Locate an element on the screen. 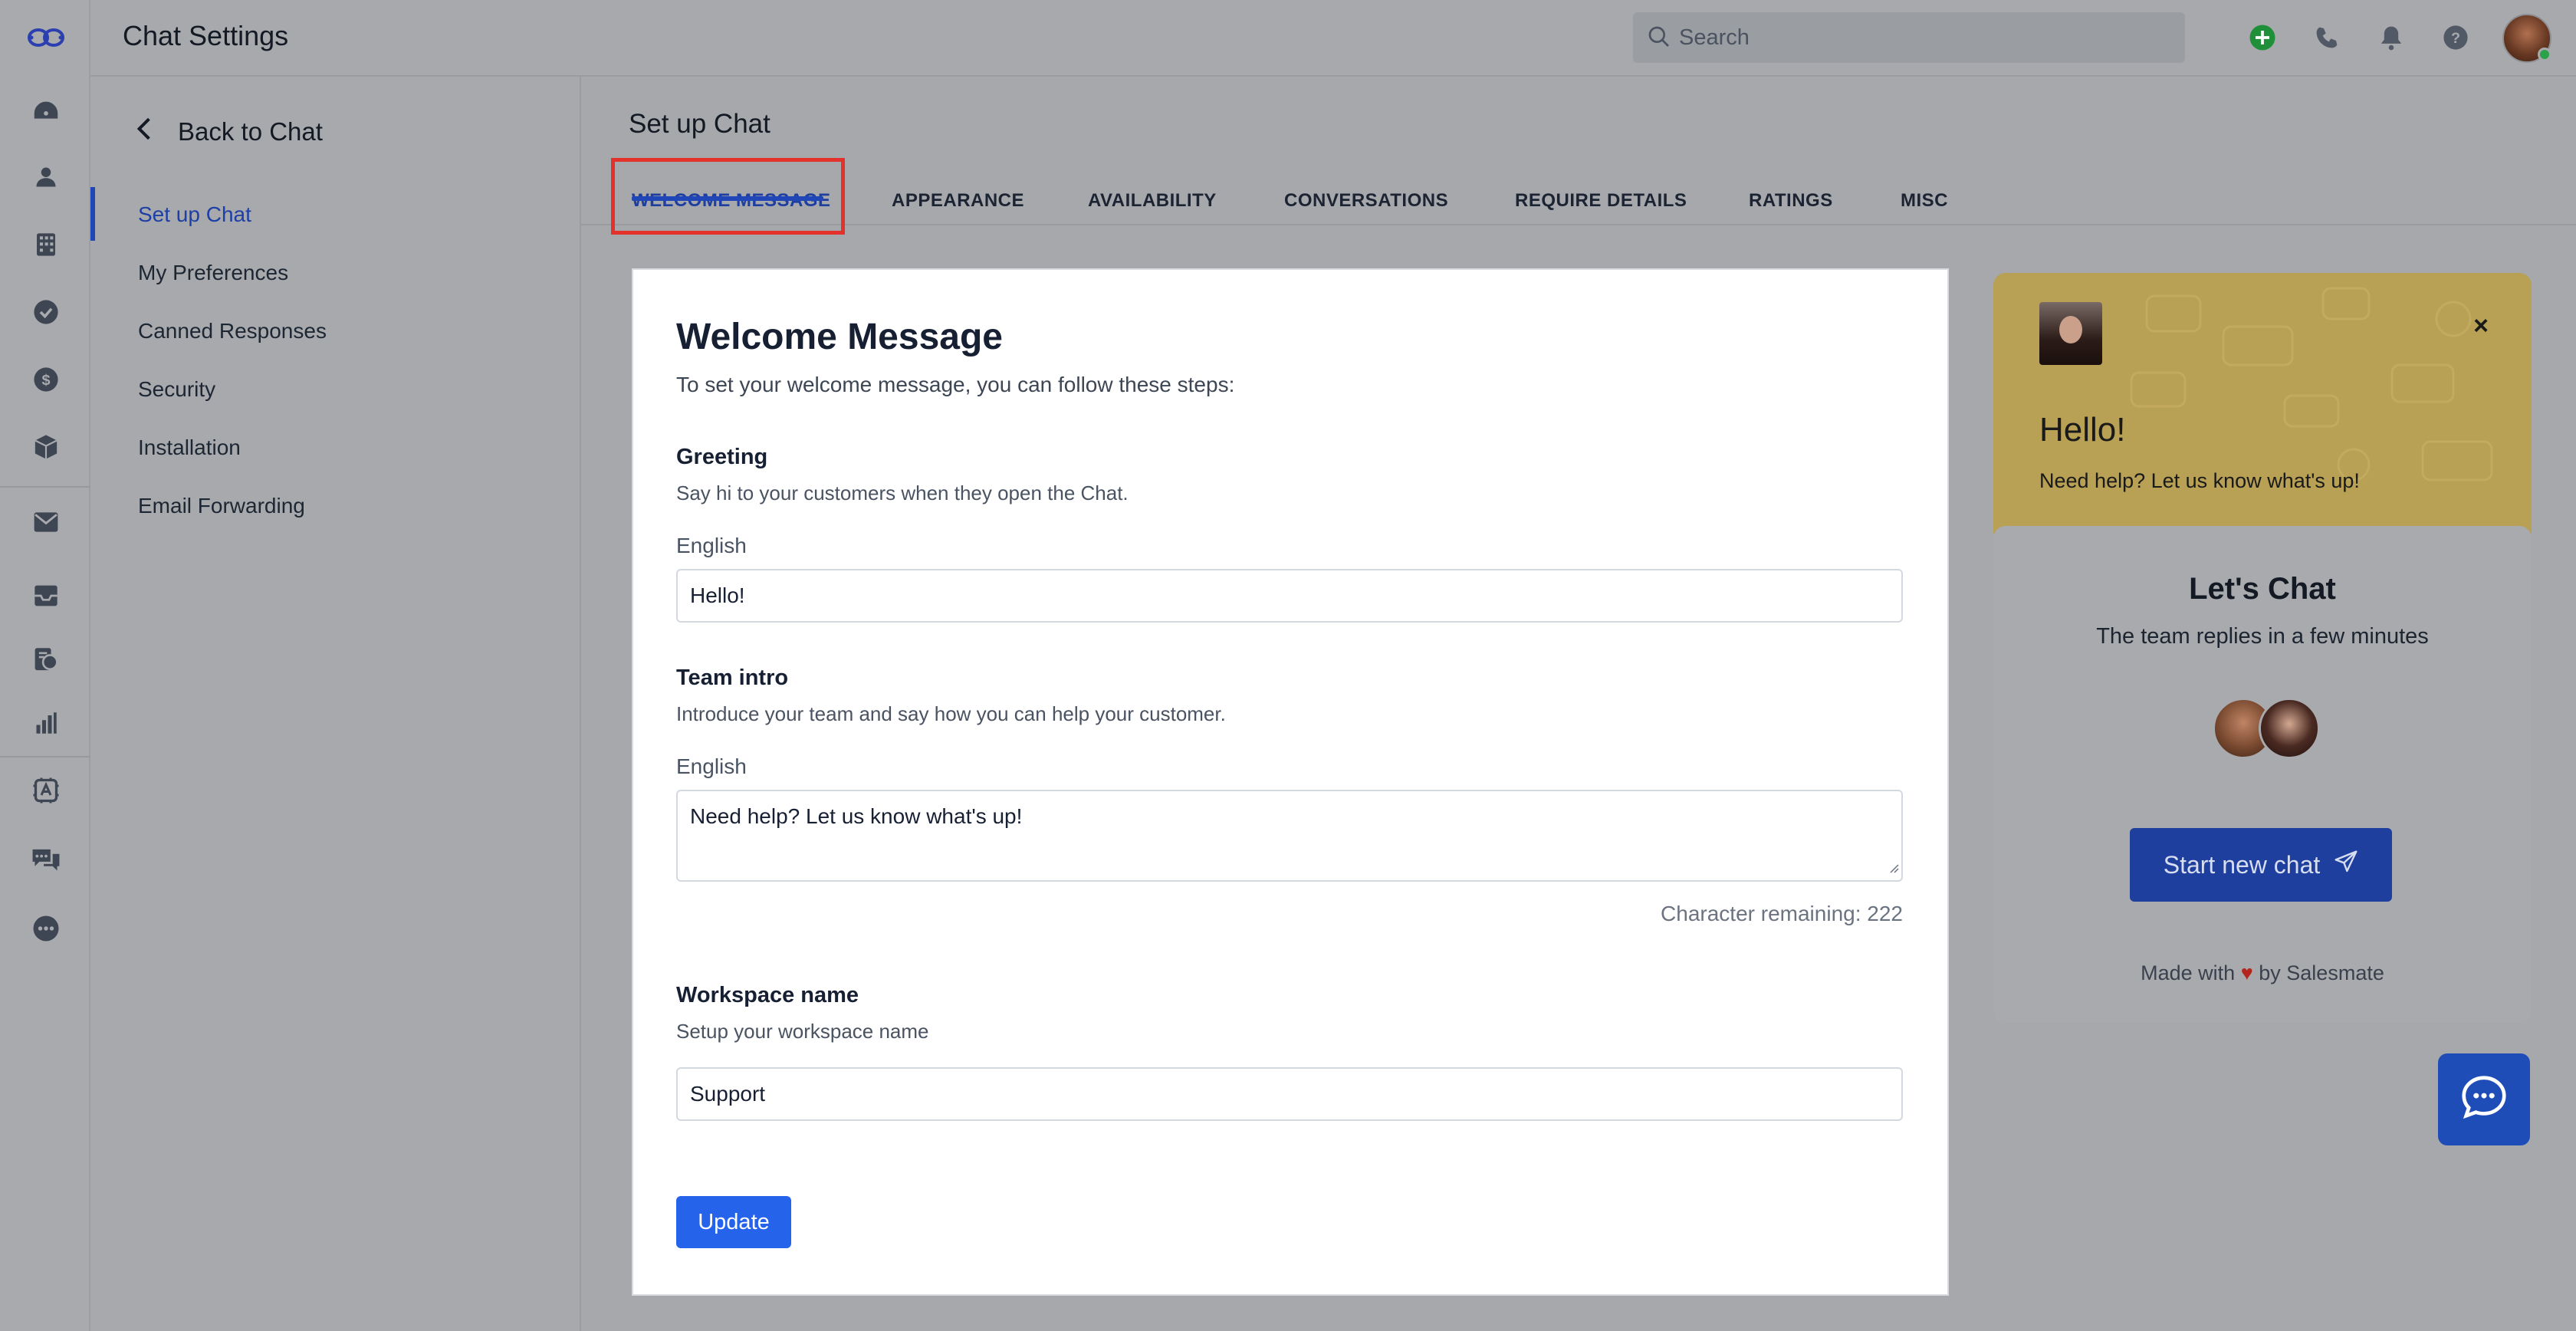 The height and width of the screenshot is (1331, 2576). tab-require-details: REQUIRE DETAILS is located at coordinates (1601, 201).